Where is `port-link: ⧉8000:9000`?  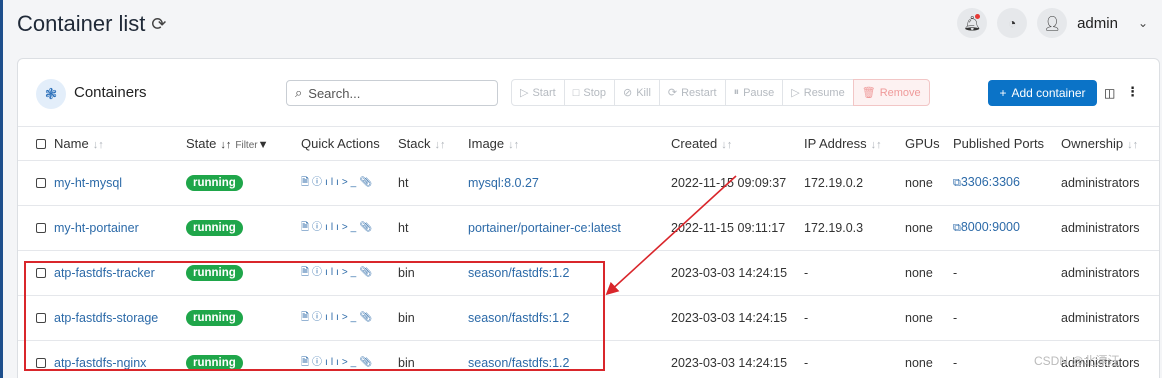
port-link: ⧉8000:9000 is located at coordinates (986, 227).